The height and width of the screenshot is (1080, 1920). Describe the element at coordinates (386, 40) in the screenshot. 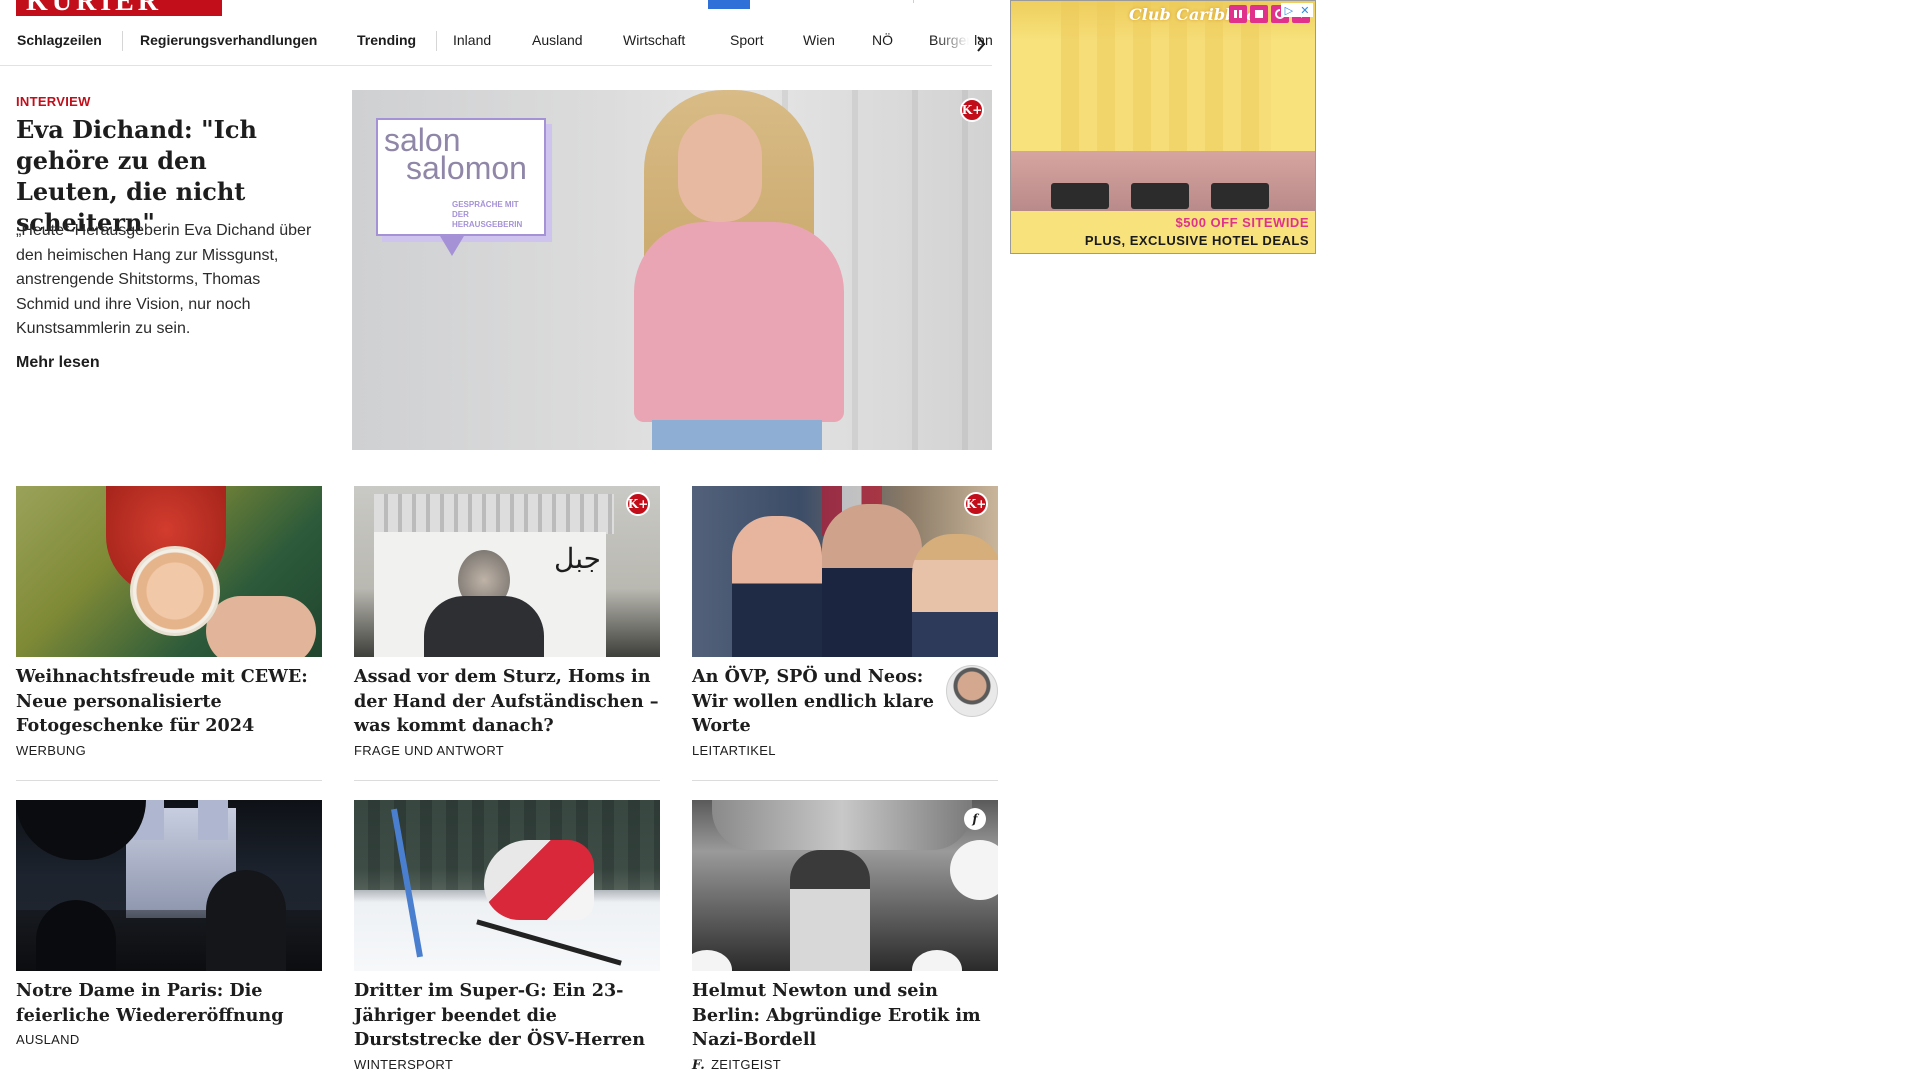

I see `nav-item-trending: Trending` at that location.